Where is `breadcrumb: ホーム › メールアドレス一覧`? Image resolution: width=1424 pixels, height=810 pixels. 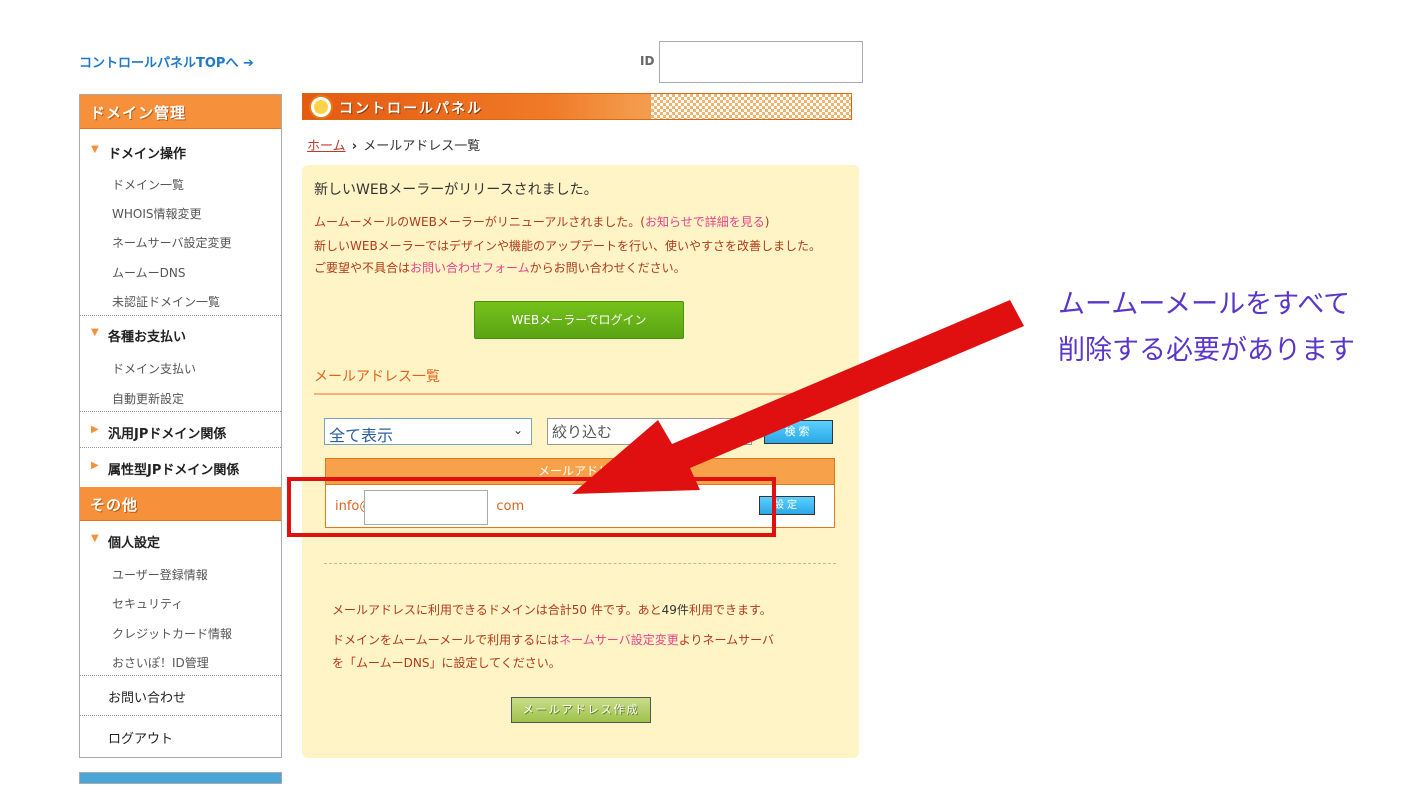 breadcrumb: ホーム › メールアドレス一覧 is located at coordinates (393, 144).